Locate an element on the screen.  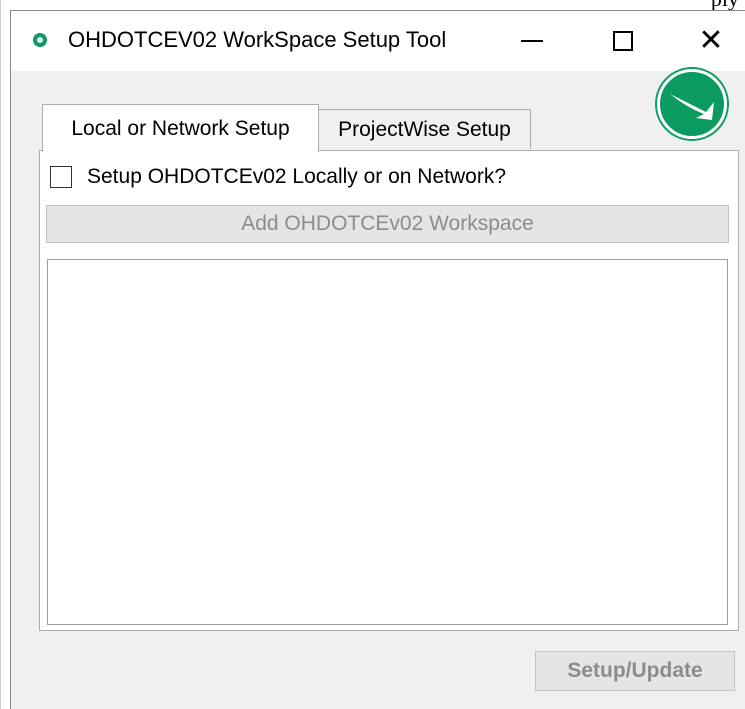
app-icon is located at coordinates (40, 40).